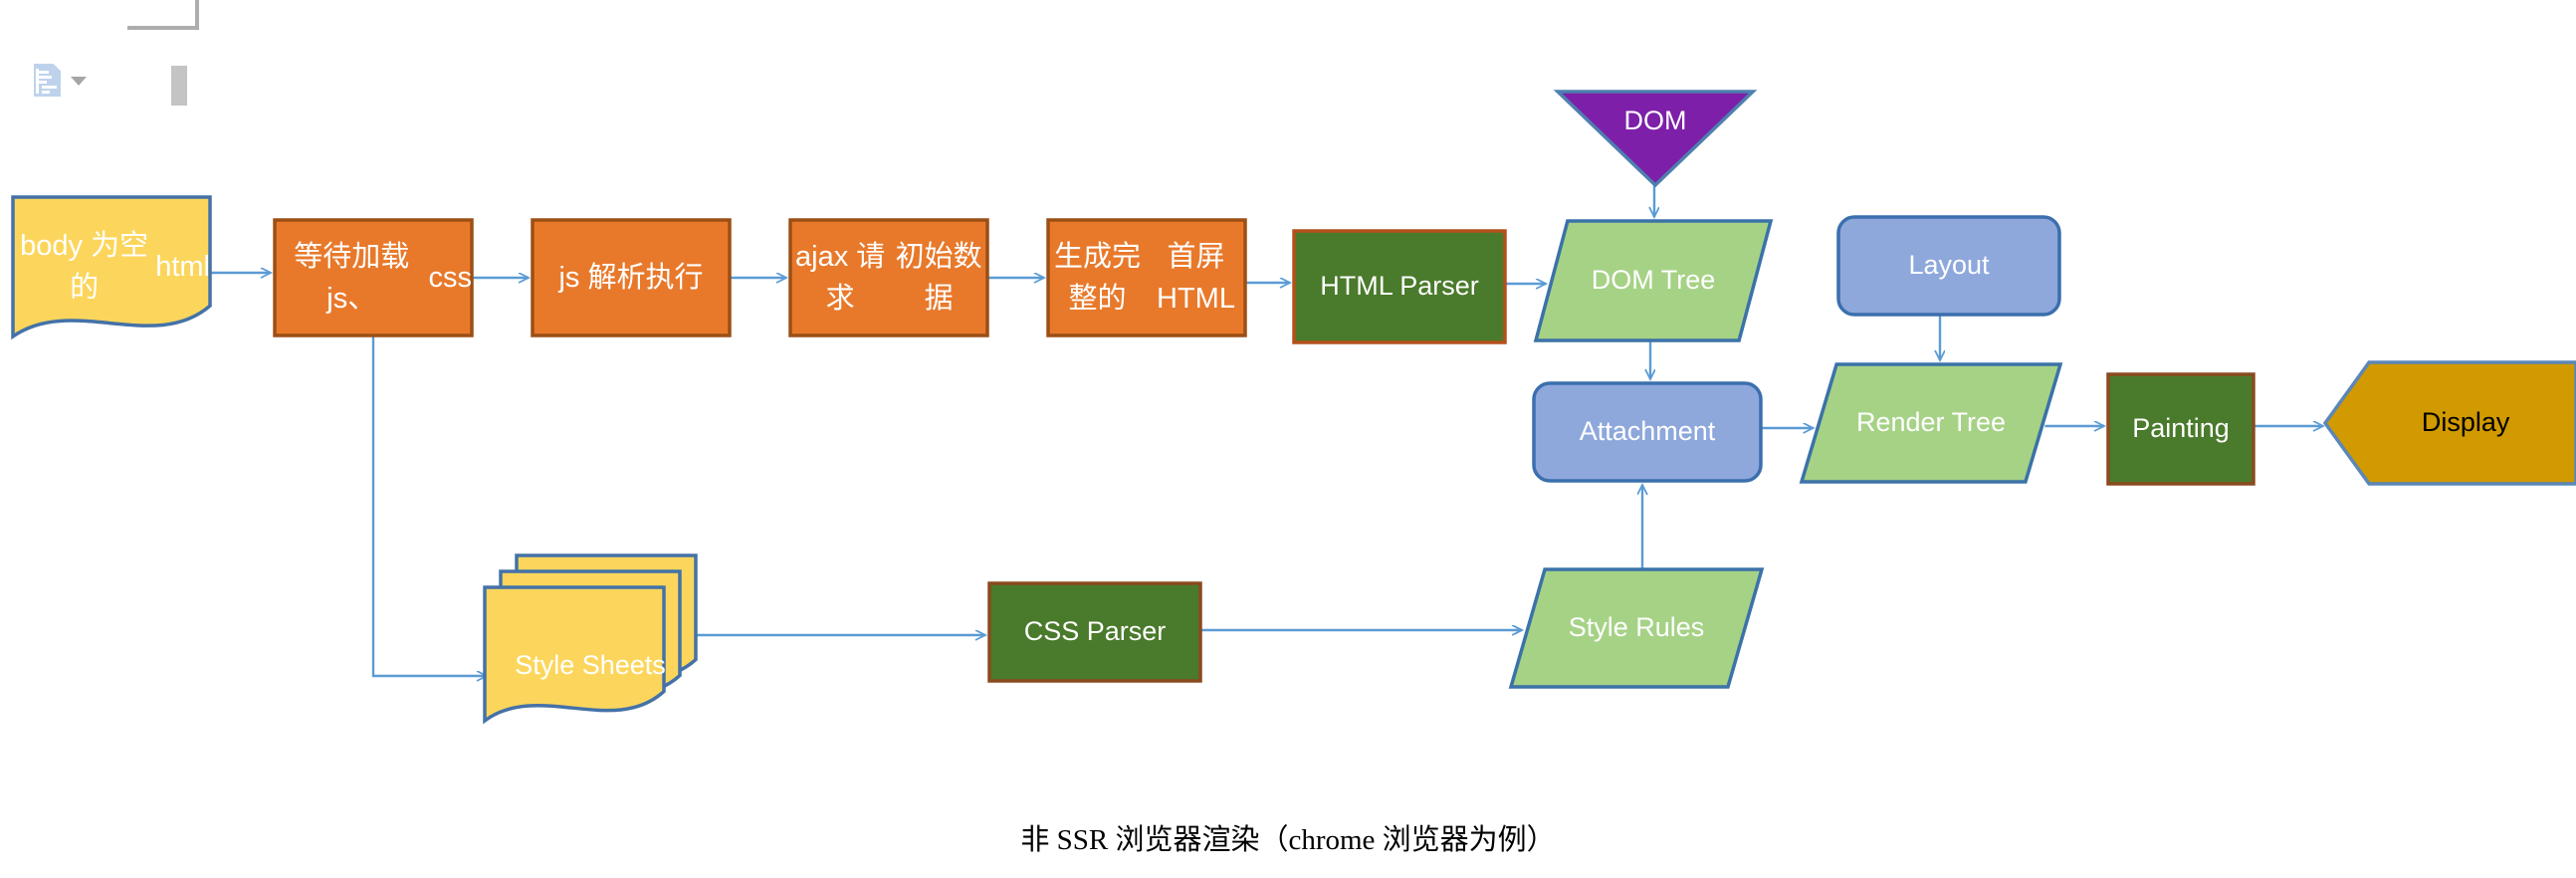 Image resolution: width=2576 pixels, height=878 pixels. What do you see at coordinates (574, 655) in the screenshot?
I see `stacked-sheet` at bounding box center [574, 655].